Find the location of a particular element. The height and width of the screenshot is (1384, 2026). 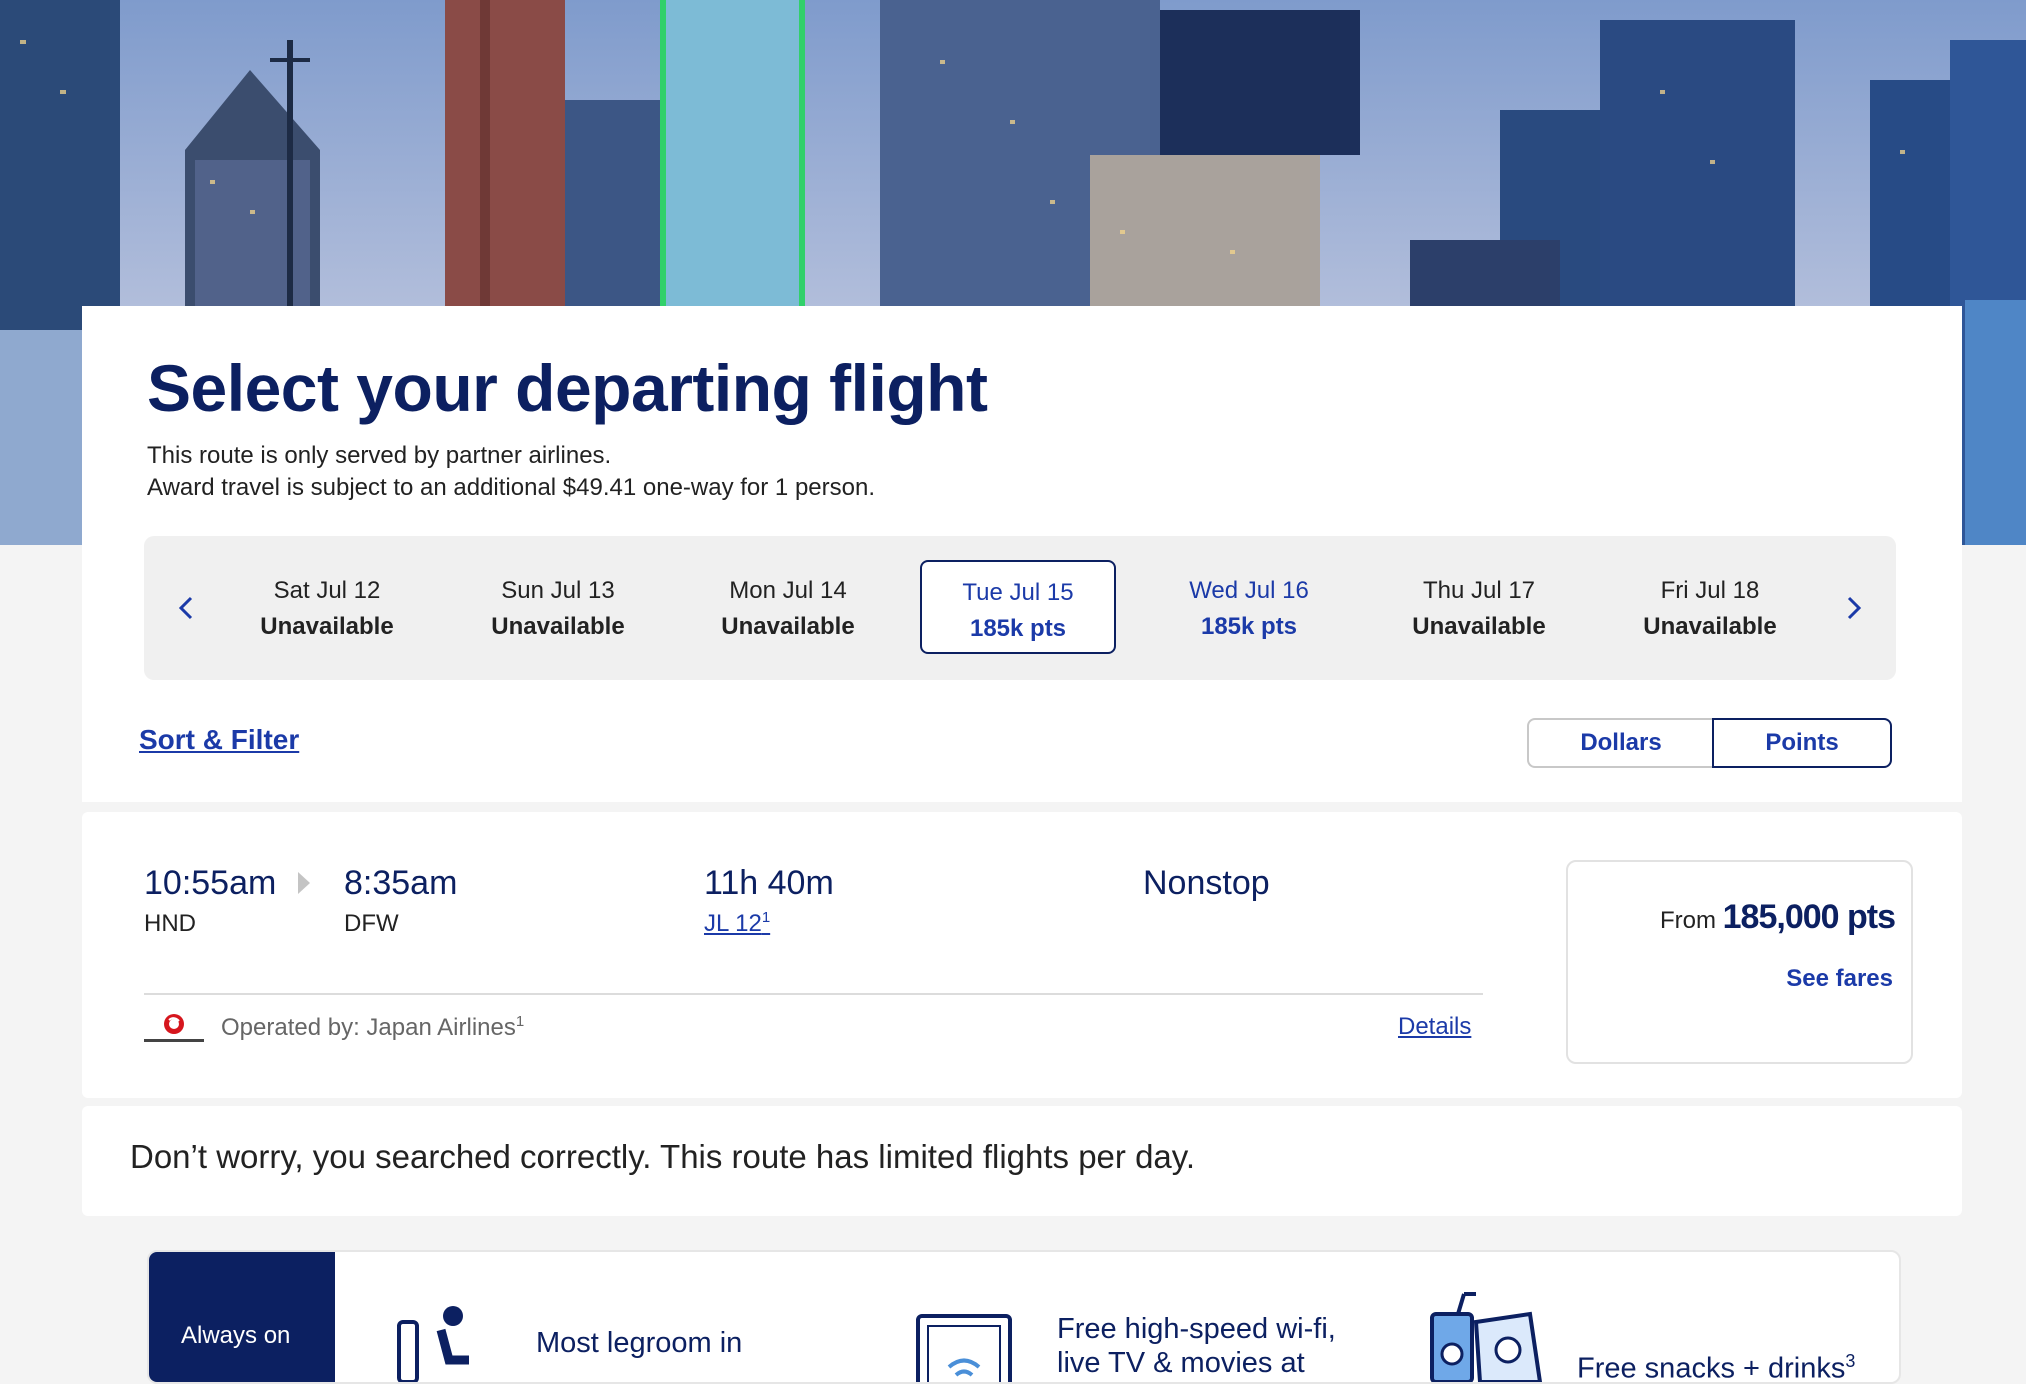

fare-summary-box: From 185,000 pts See fares is located at coordinates (1739, 962).